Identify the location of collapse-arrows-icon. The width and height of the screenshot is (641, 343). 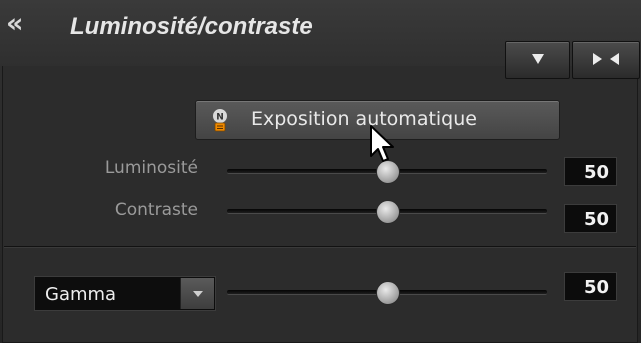
(606, 59).